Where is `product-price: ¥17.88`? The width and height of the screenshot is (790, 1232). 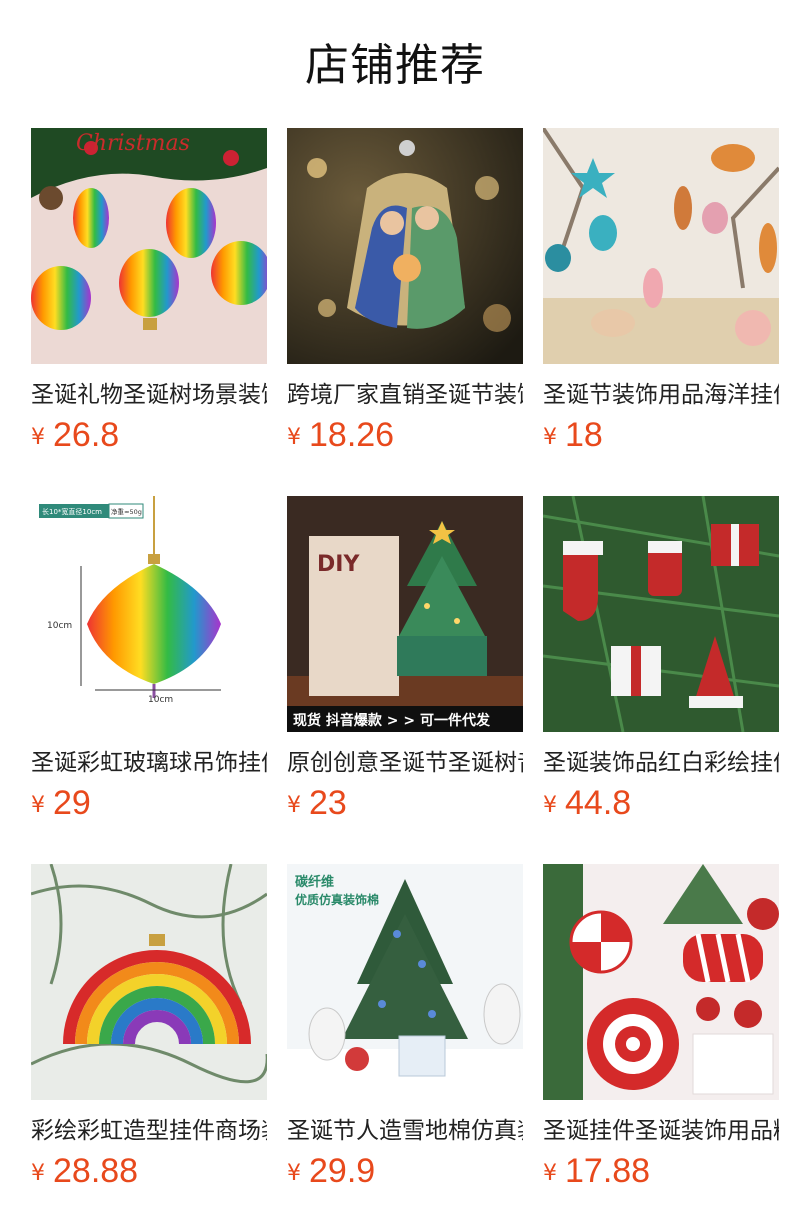 product-price: ¥17.88 is located at coordinates (596, 1174).